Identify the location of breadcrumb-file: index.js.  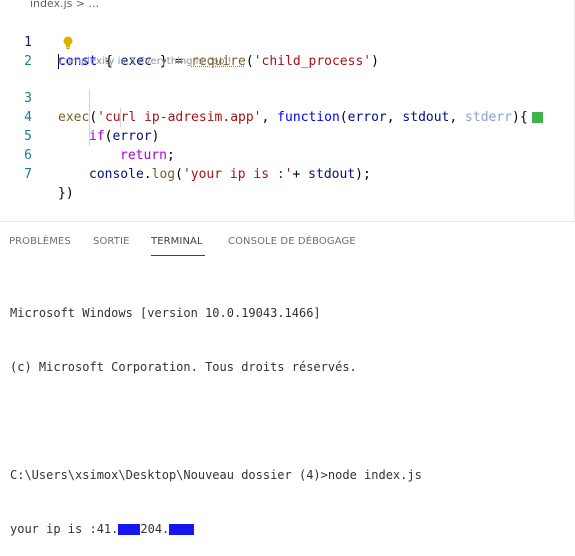
(51, 5).